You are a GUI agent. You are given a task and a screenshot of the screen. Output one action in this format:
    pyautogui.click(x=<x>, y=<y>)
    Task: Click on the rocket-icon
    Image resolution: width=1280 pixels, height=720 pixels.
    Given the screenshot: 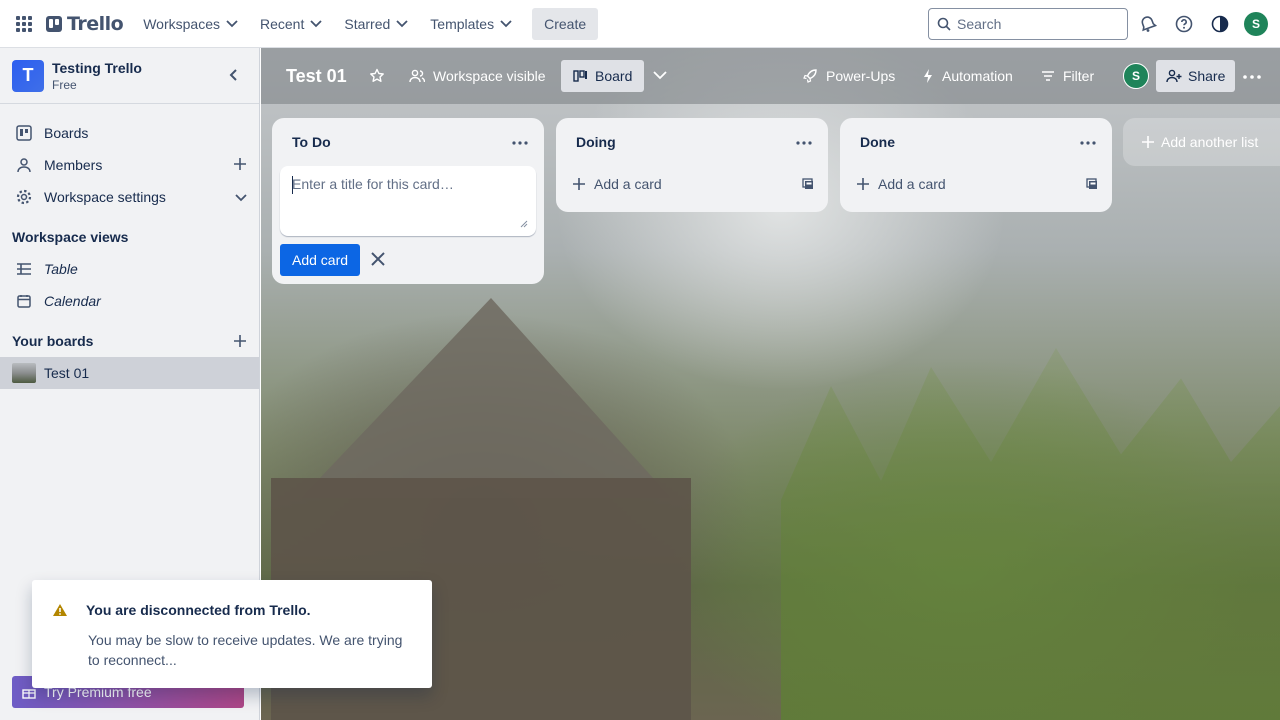 What is the action you would take?
    pyautogui.click(x=810, y=76)
    